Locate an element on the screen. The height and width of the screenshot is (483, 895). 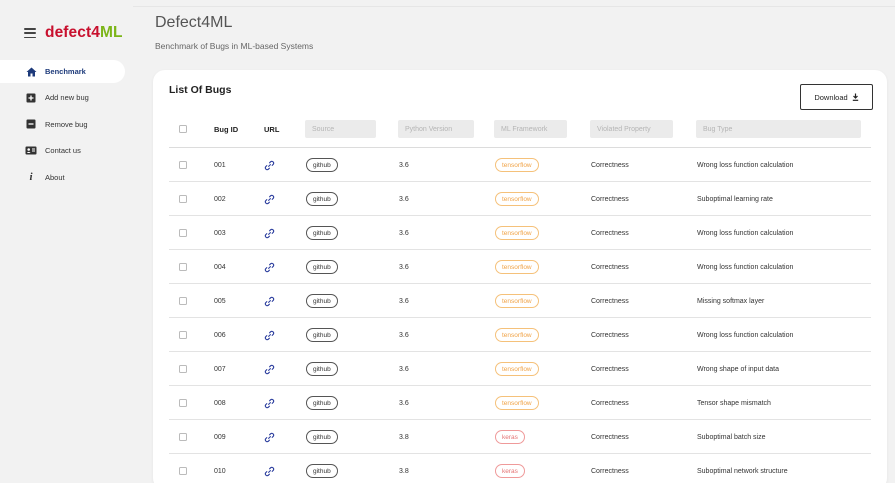
column-filter-source: Source is located at coordinates (340, 129).